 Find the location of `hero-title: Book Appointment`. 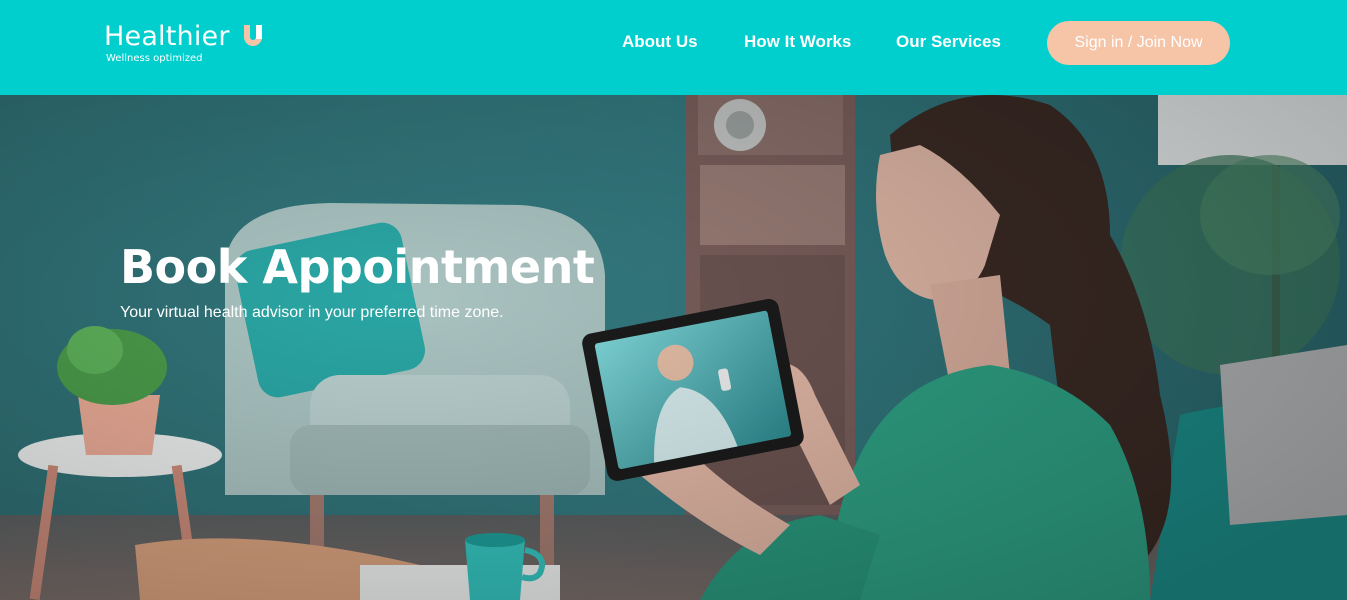

hero-title: Book Appointment is located at coordinates (357, 267).